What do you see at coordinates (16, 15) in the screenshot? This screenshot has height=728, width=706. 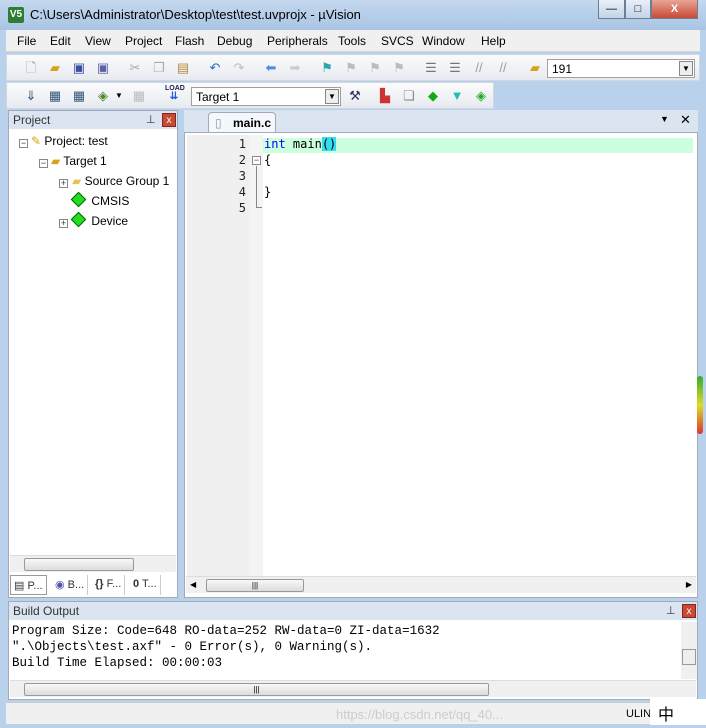 I see `app-icon: V5` at bounding box center [16, 15].